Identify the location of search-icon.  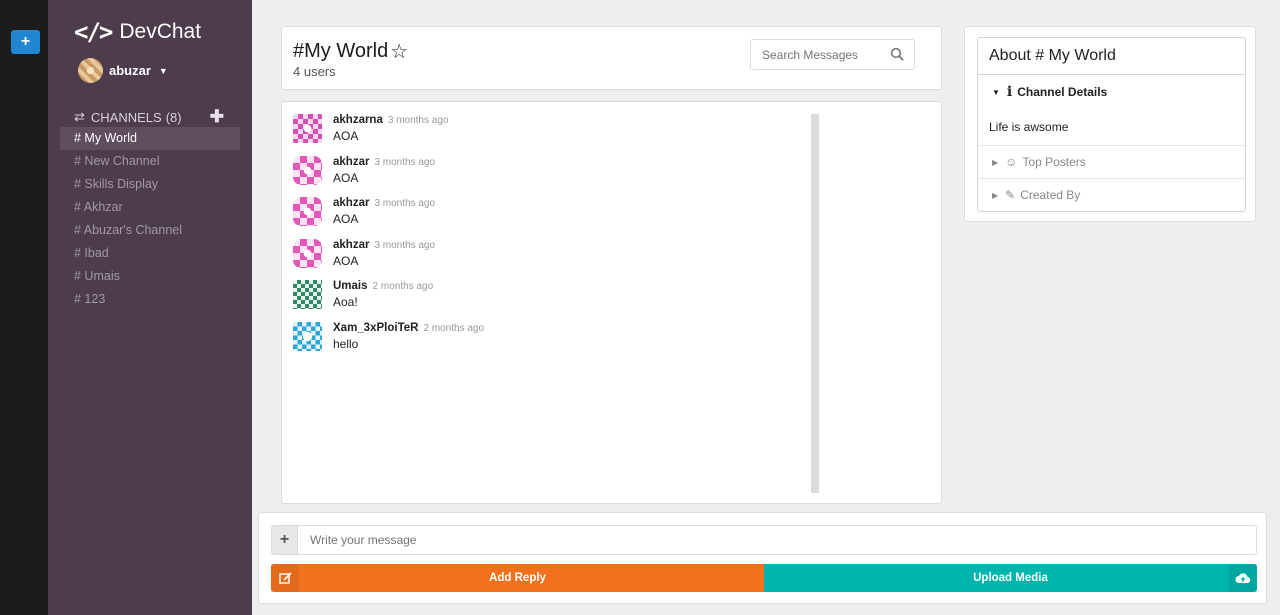
(897, 54).